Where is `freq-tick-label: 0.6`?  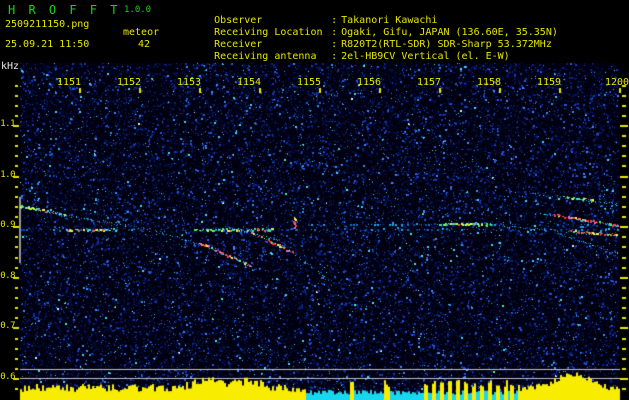 freq-tick-label: 0.6 is located at coordinates (7, 377).